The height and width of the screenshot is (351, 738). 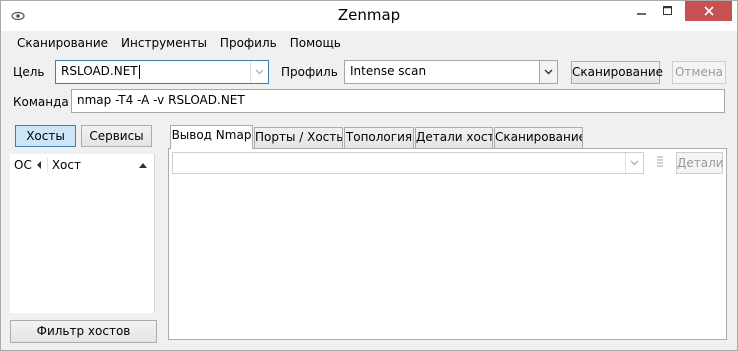 What do you see at coordinates (249, 43) in the screenshot?
I see `menu-profile: Профиль` at bounding box center [249, 43].